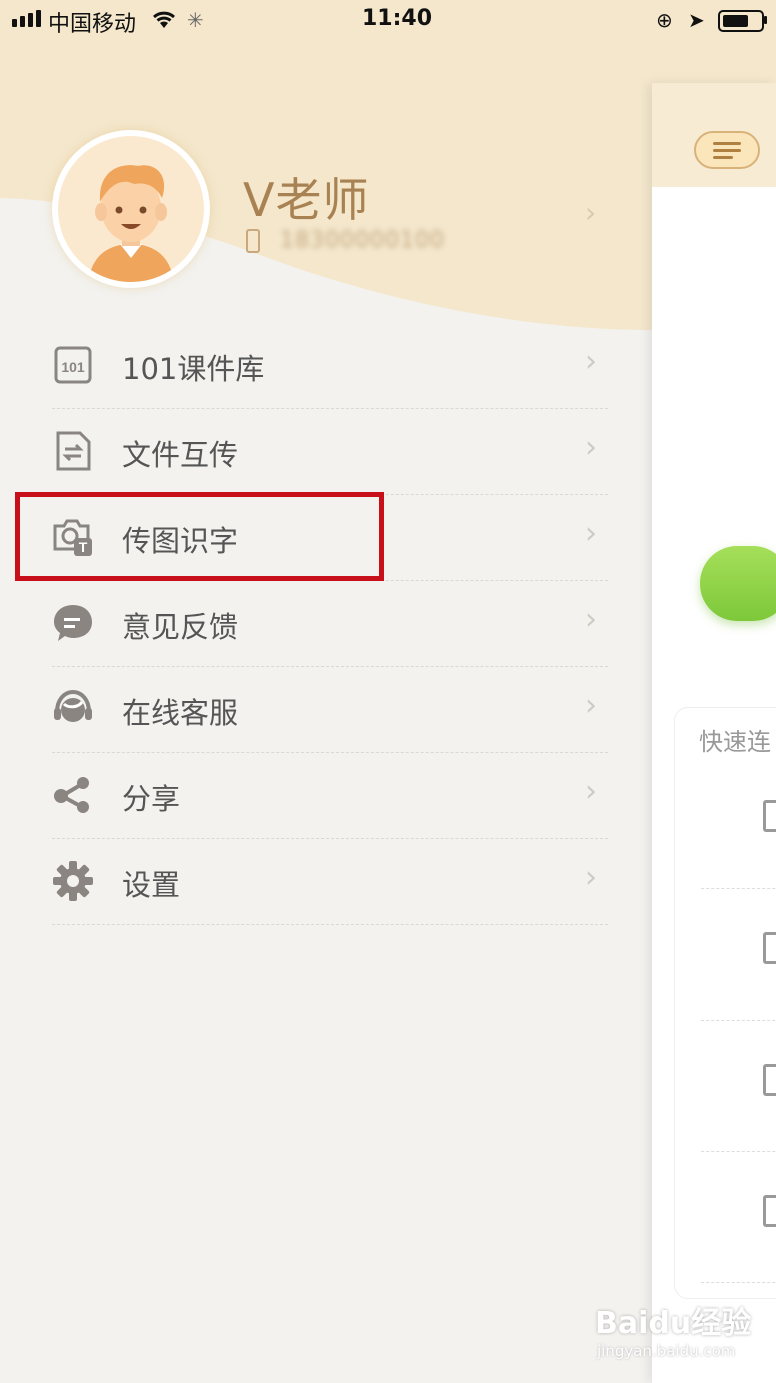 This screenshot has width=776, height=1383. Describe the element at coordinates (330, 709) in the screenshot. I see `menu-item-online-service: 在线客服 ›` at that location.